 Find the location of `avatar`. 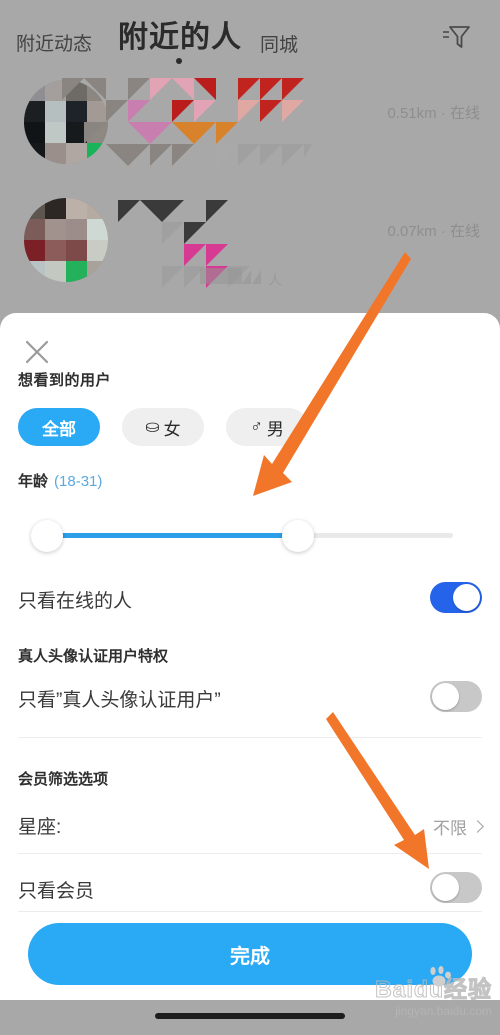

avatar is located at coordinates (66, 240).